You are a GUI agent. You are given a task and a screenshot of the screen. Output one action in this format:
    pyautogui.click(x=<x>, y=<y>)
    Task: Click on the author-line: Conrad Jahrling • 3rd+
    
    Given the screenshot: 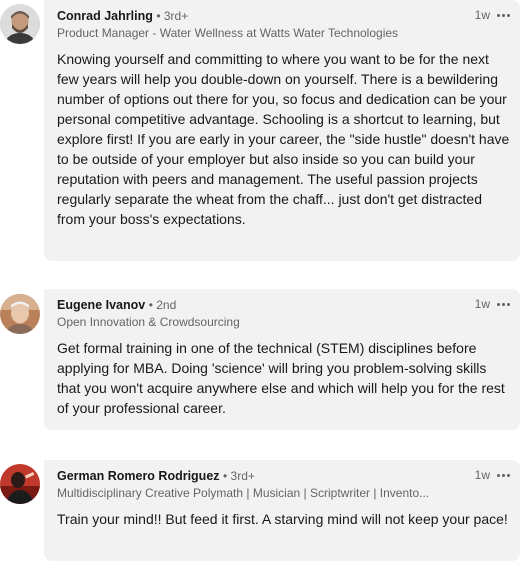 What is the action you would take?
    pyautogui.click(x=122, y=16)
    